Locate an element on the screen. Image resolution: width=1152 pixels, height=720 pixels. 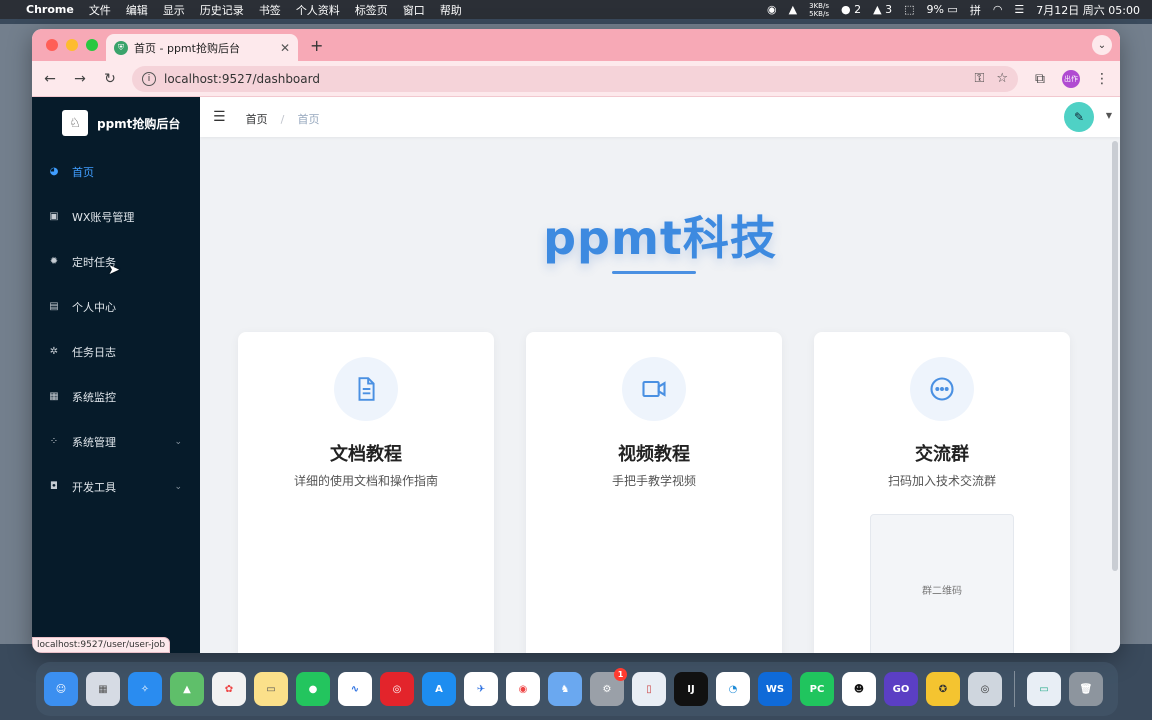
tab-search-chevron-icon: ⌄ is located at coordinates (1102, 45).